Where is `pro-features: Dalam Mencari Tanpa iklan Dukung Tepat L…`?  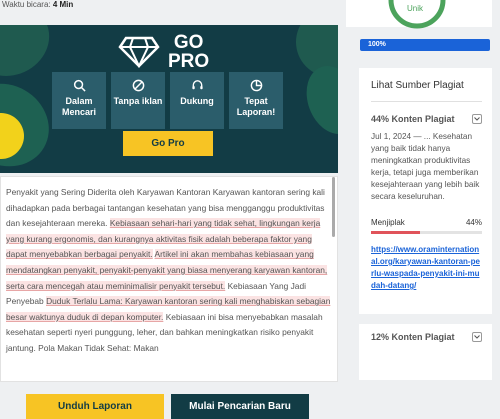
pro-features: Dalam Mencari Tanpa iklan Dukung Tepat L… is located at coordinates (167, 100).